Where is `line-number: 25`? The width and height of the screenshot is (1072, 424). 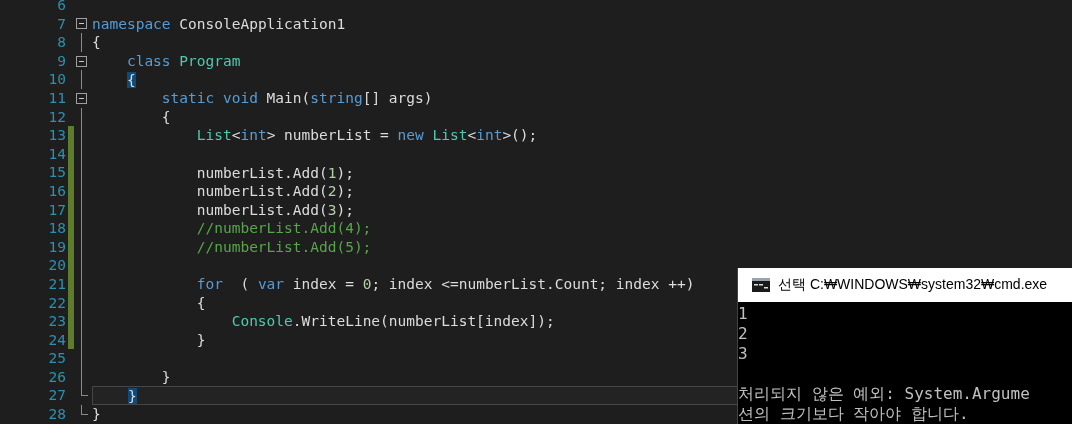
line-number: 25 is located at coordinates (57, 358).